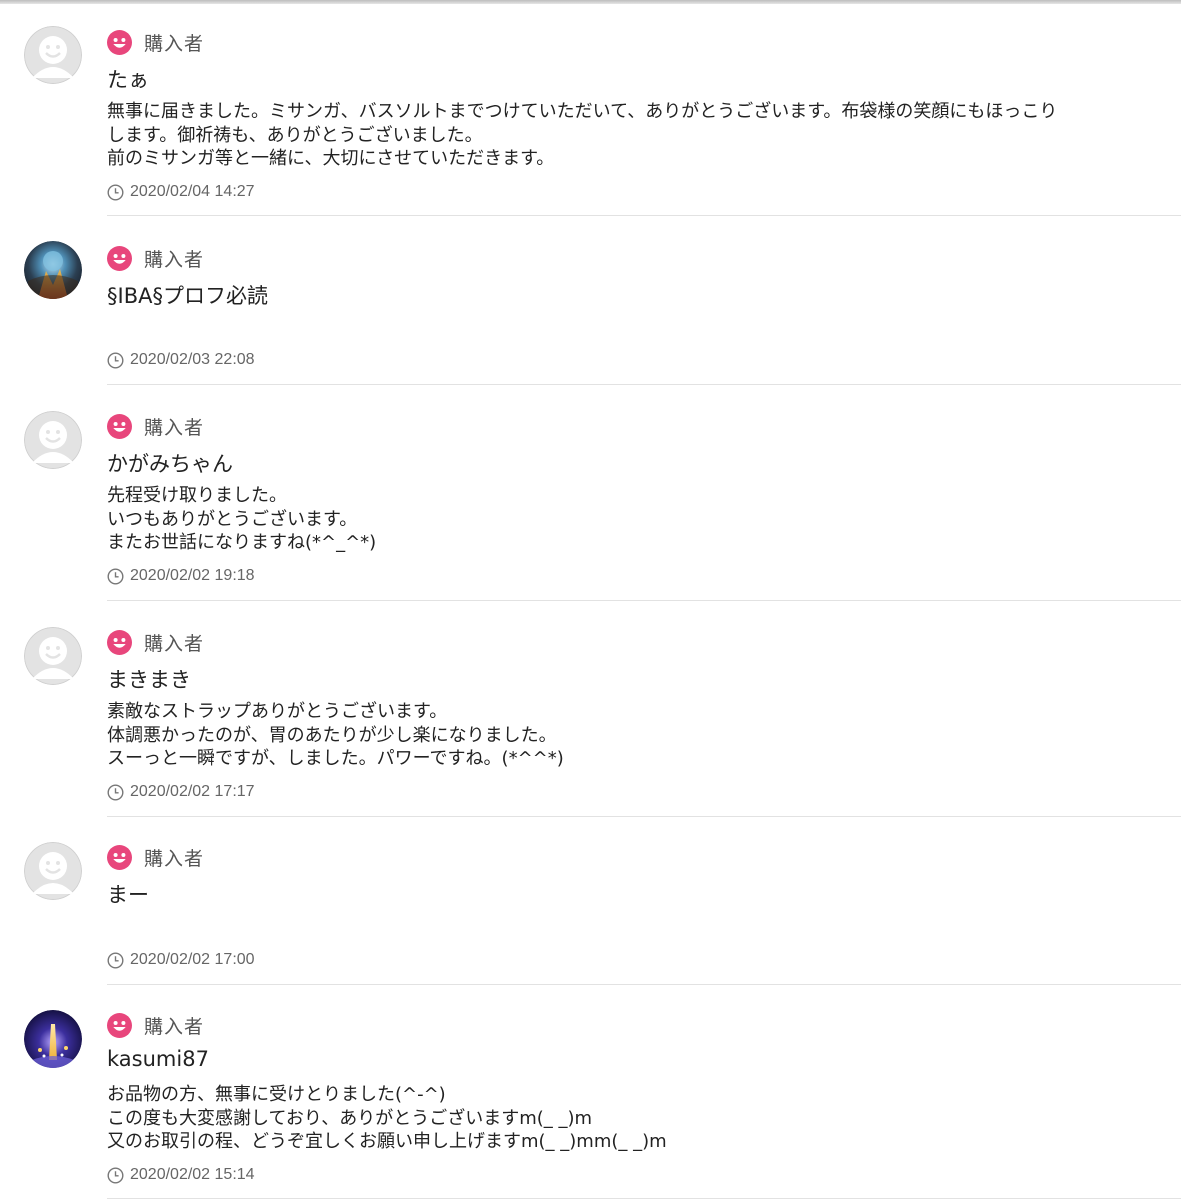 This screenshot has height=1200, width=1181. Describe the element at coordinates (277, 711) in the screenshot. I see `comment-line: 素敵なストラップありがとうございます。` at that location.